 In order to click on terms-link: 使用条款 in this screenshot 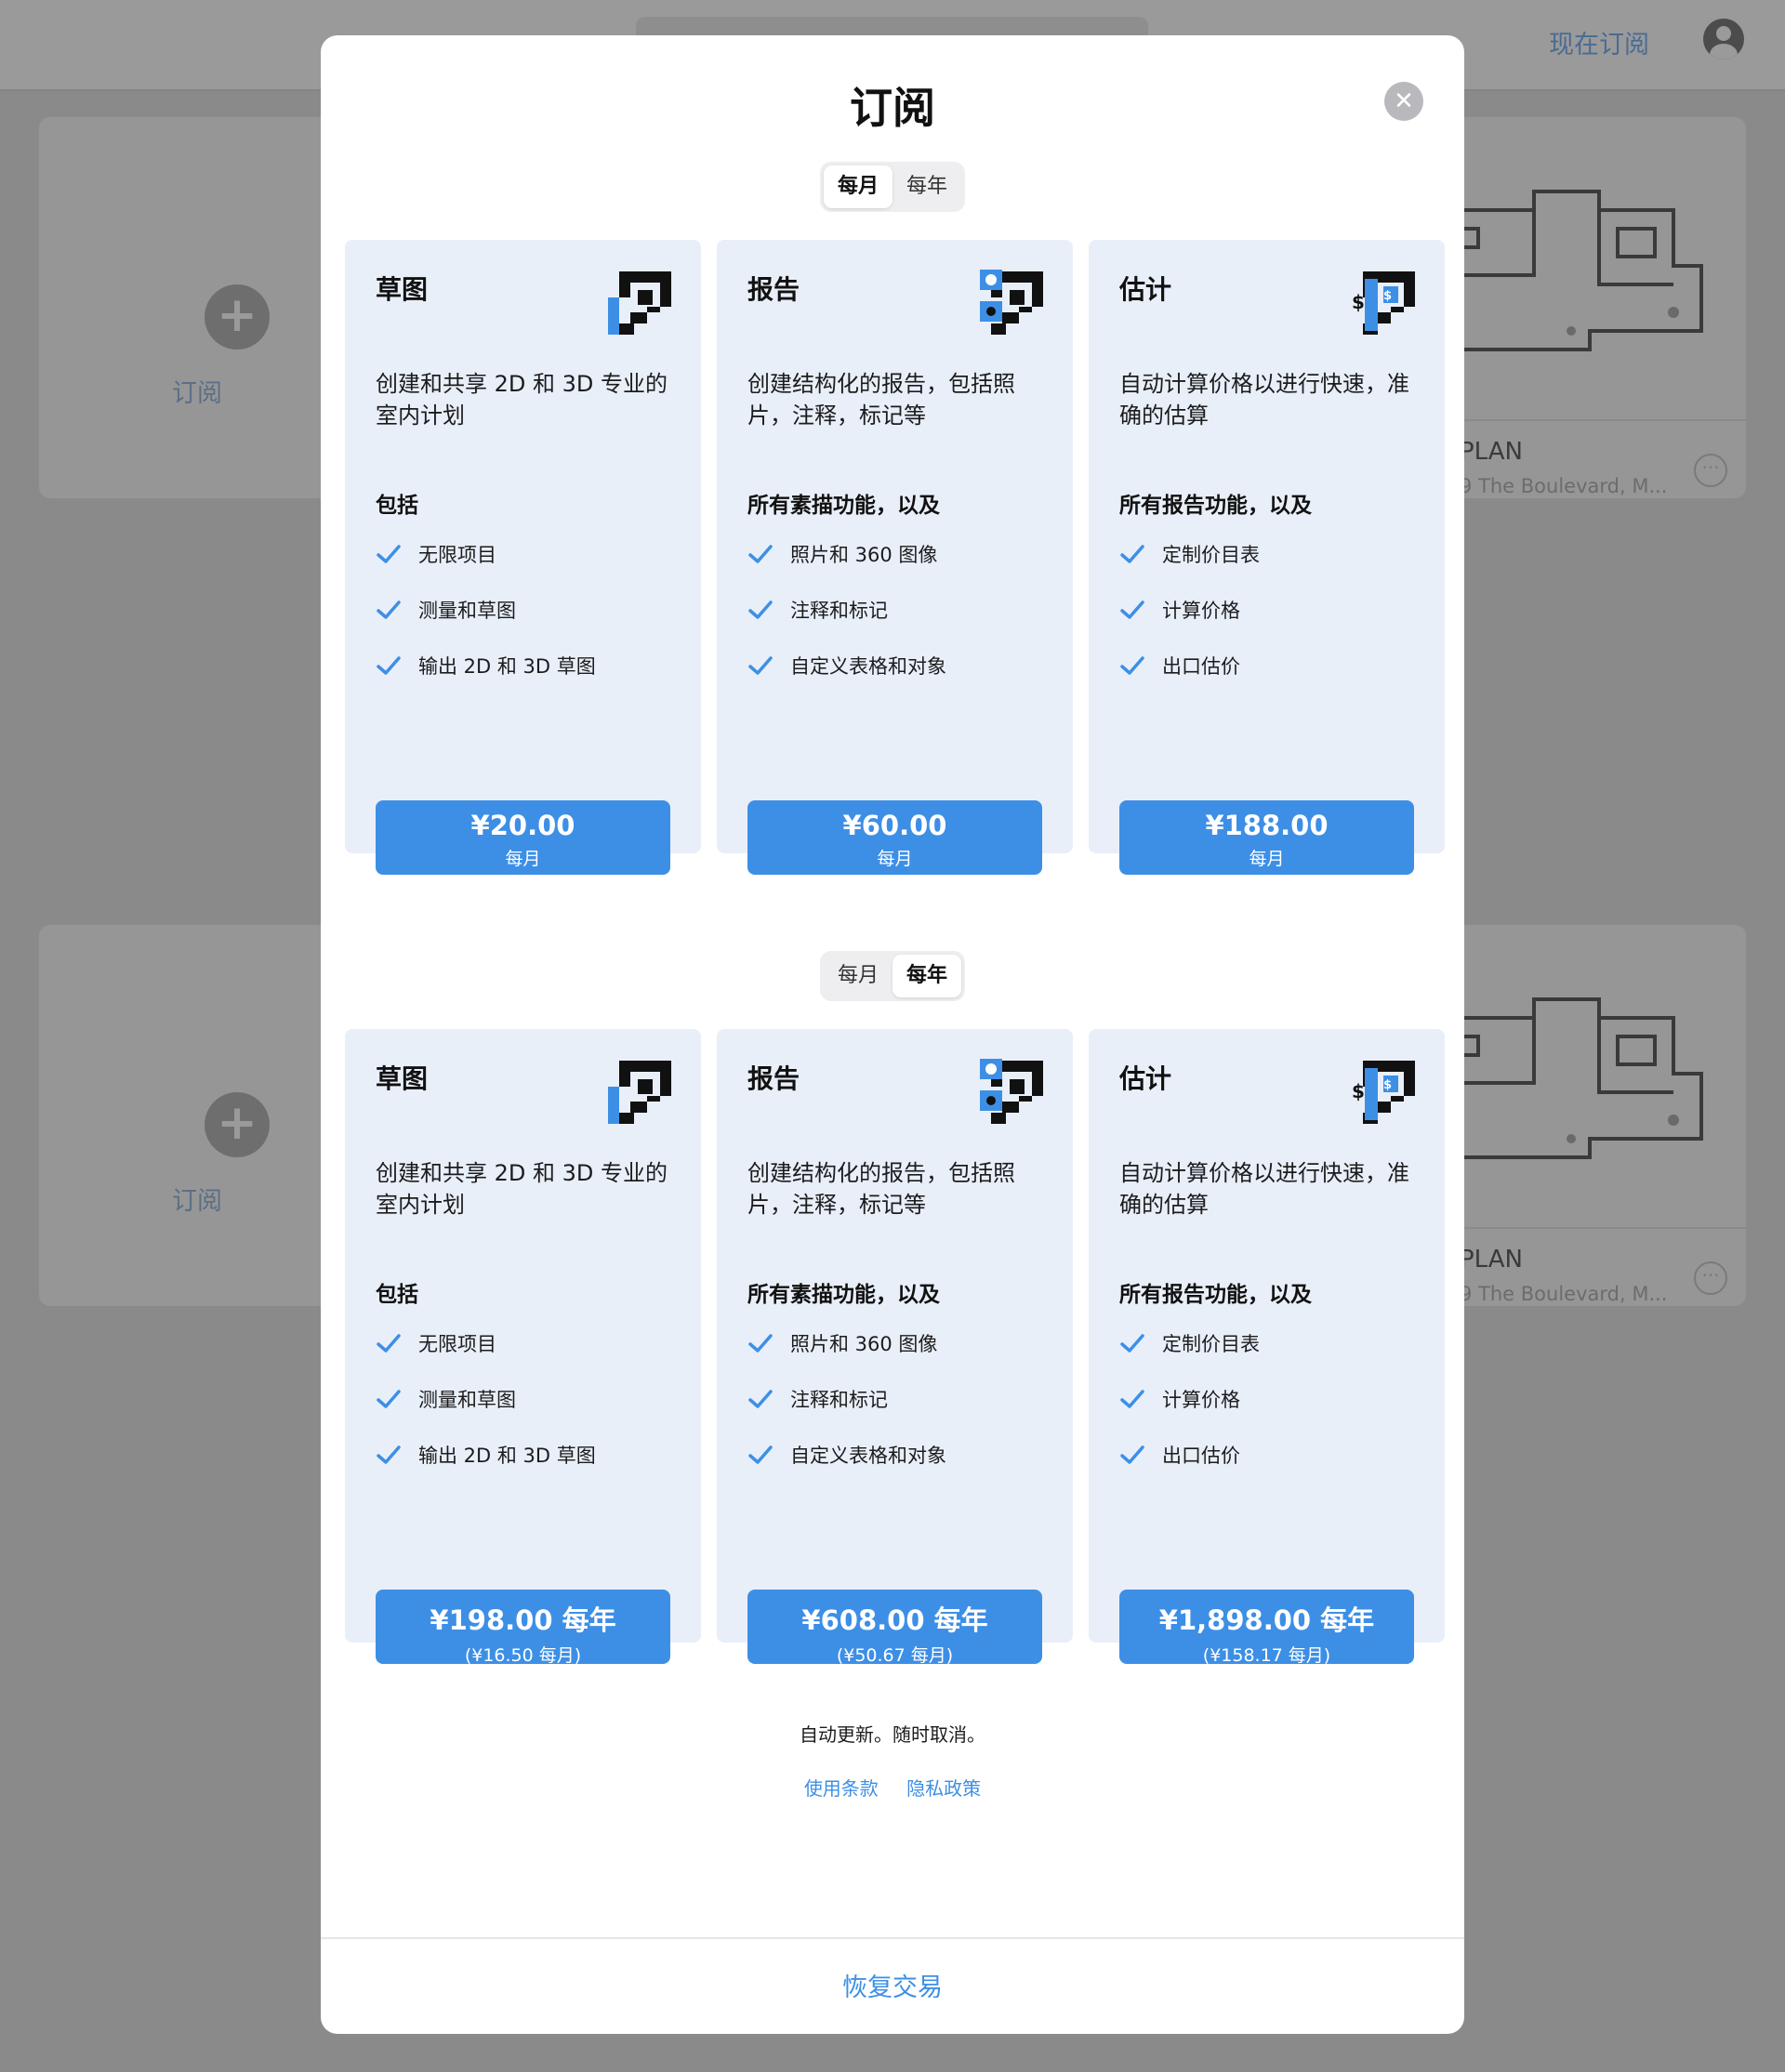, I will do `click(841, 1789)`.